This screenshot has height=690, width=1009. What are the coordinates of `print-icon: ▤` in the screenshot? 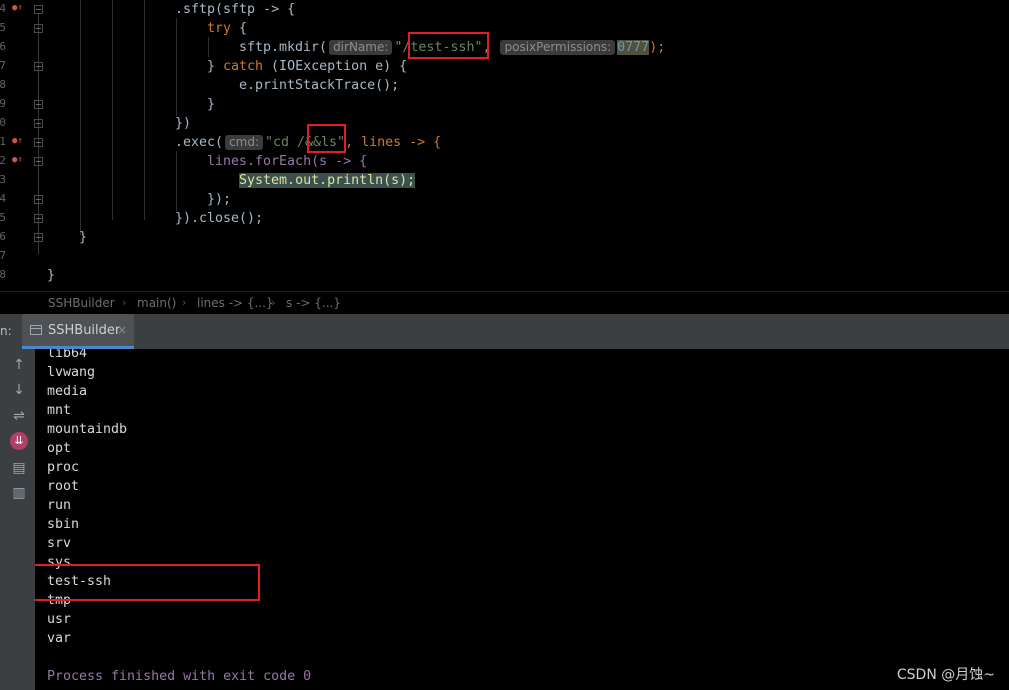 It's located at (19, 468).